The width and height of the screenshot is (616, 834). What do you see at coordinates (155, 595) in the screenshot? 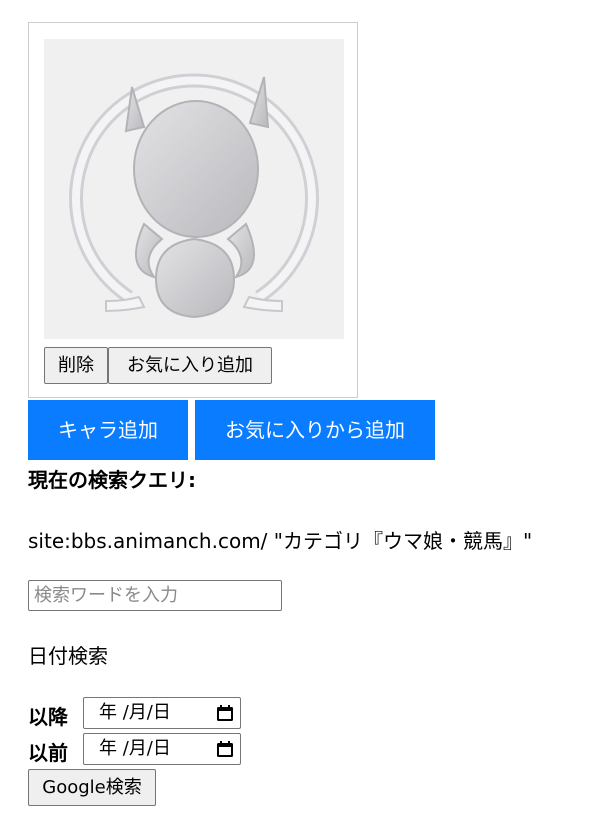
I see `search-input` at bounding box center [155, 595].